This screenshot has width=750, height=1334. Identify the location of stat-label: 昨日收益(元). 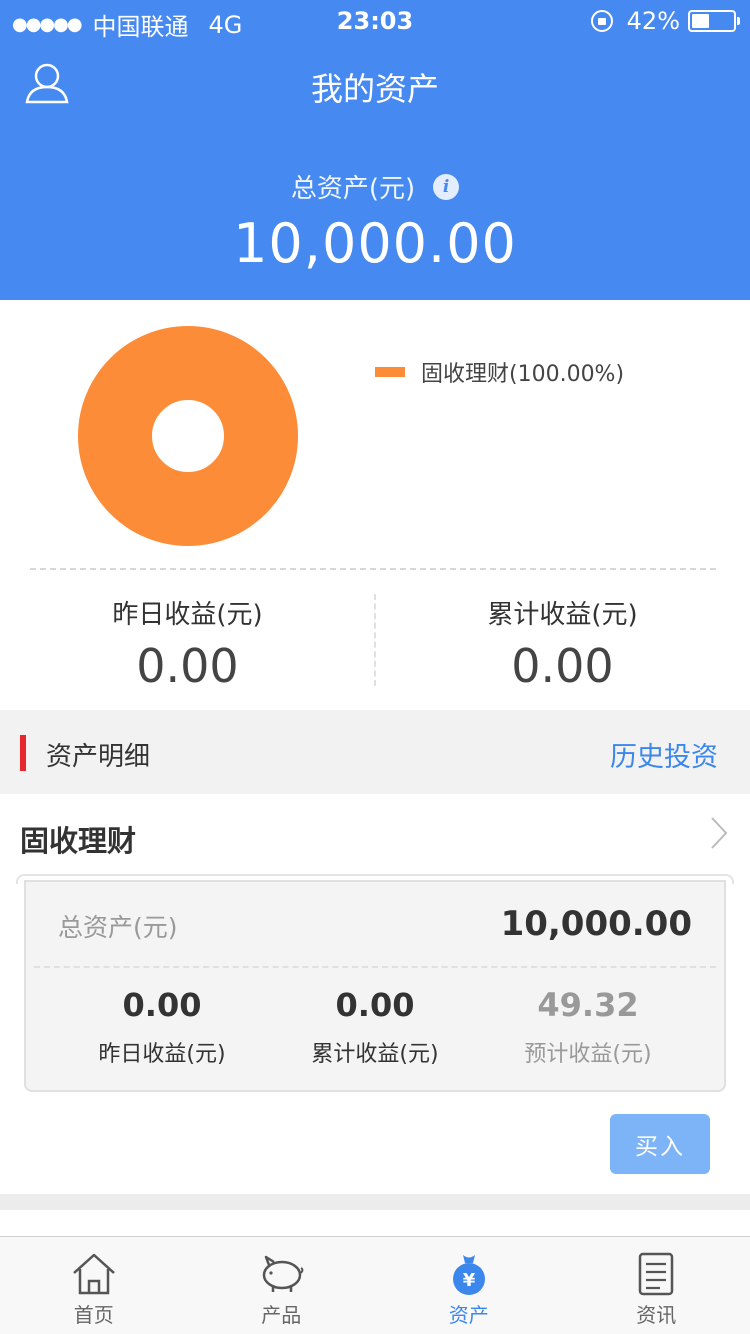
(162, 1054).